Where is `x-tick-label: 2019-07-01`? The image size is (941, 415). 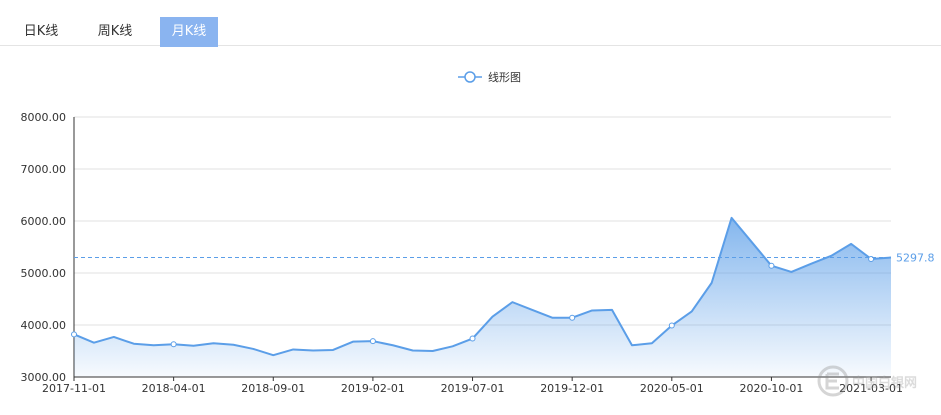
x-tick-label: 2019-07-01 is located at coordinates (473, 388).